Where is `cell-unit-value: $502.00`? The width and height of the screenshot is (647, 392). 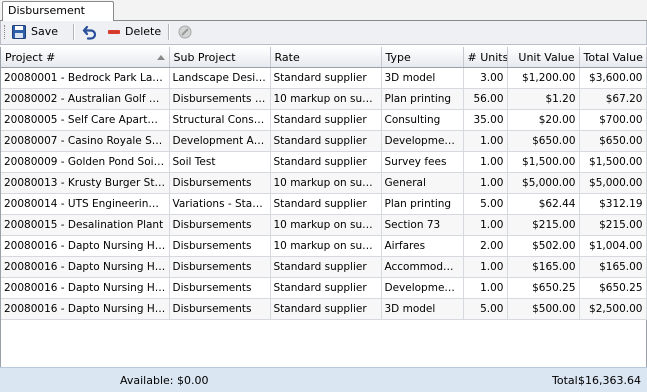
cell-unit-value: $502.00 is located at coordinates (543, 246).